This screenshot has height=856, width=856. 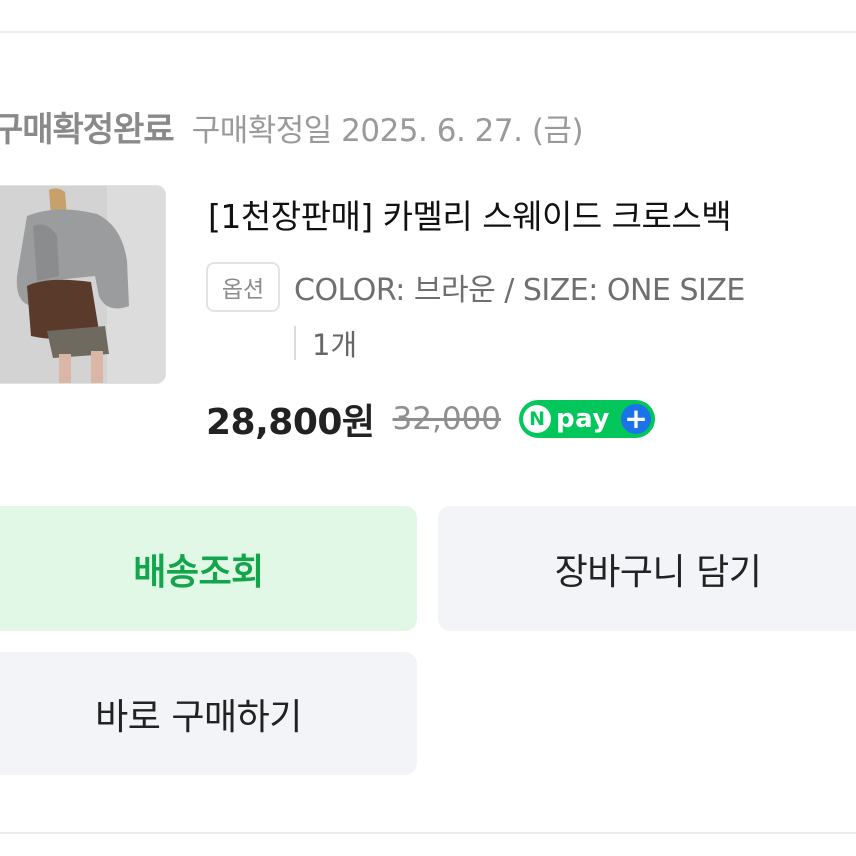 I want to click on product-thumbnail, so click(x=83, y=284).